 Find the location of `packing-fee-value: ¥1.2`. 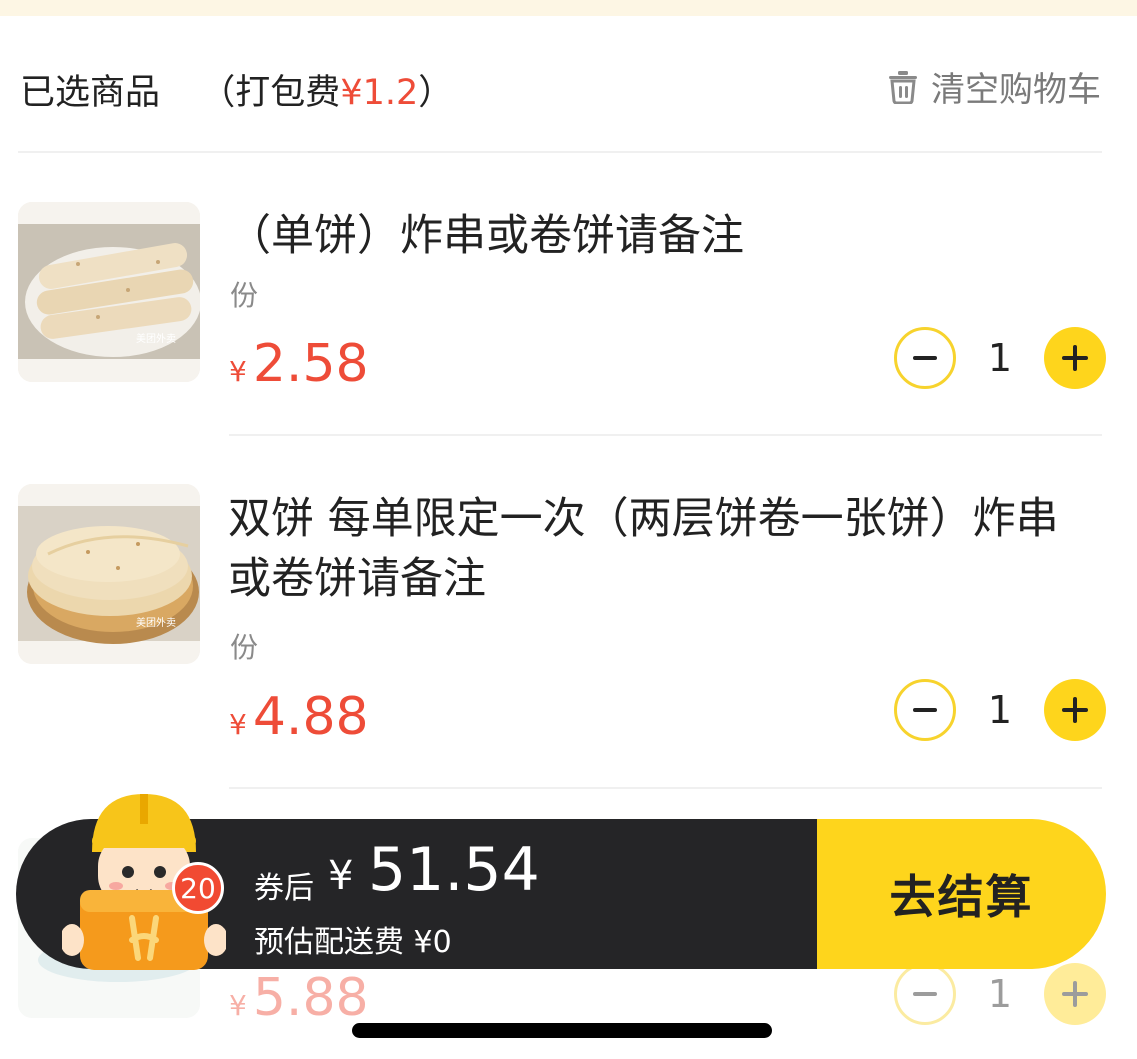

packing-fee-value: ¥1.2 is located at coordinates (379, 93).